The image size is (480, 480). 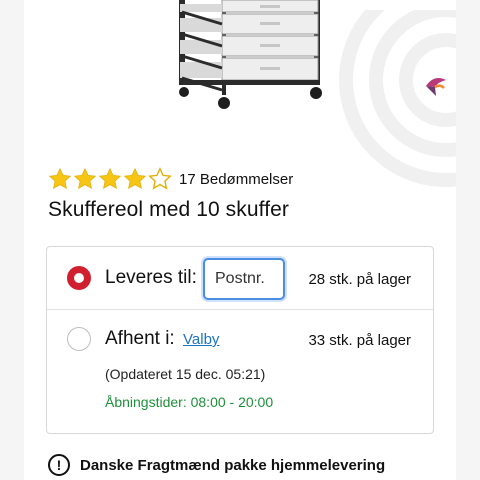 I want to click on product-title: Skuffereol med 10 skuffer, so click(x=169, y=209).